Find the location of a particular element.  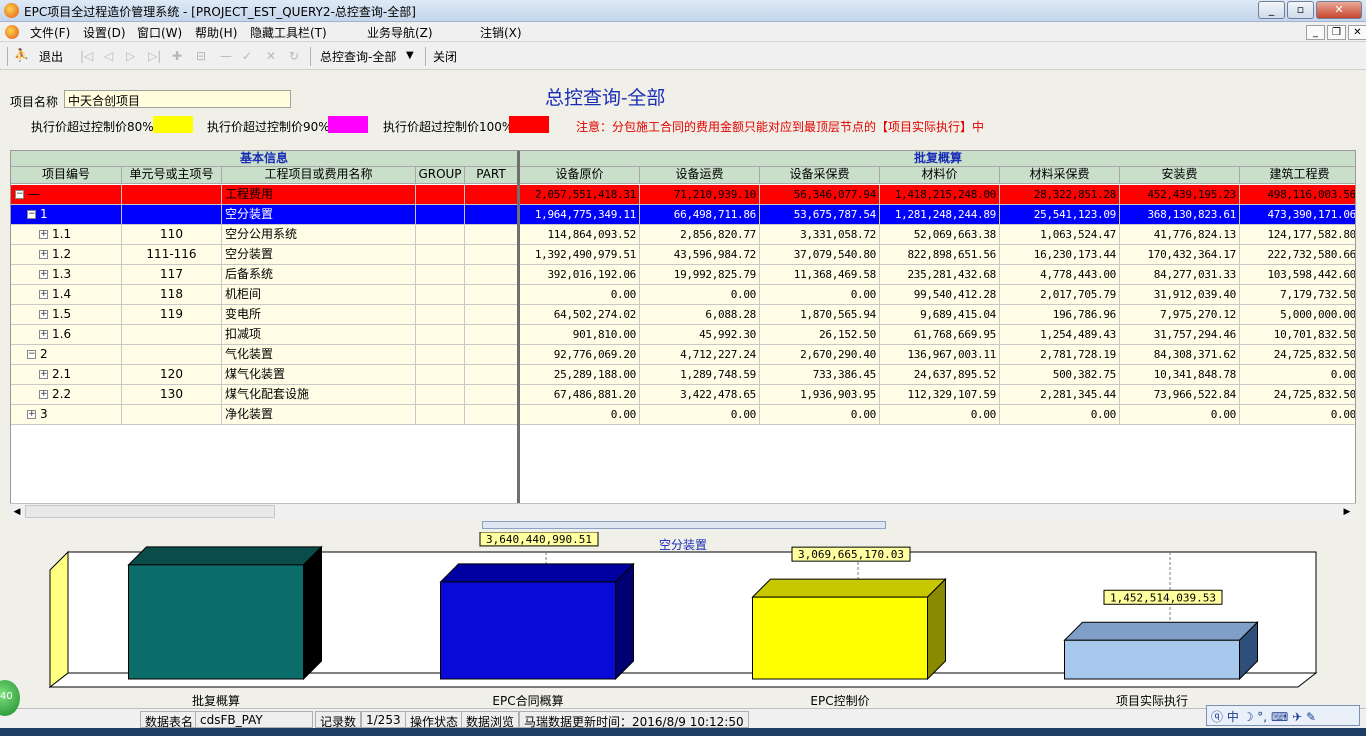

column-header: 安装费 is located at coordinates (1180, 175).